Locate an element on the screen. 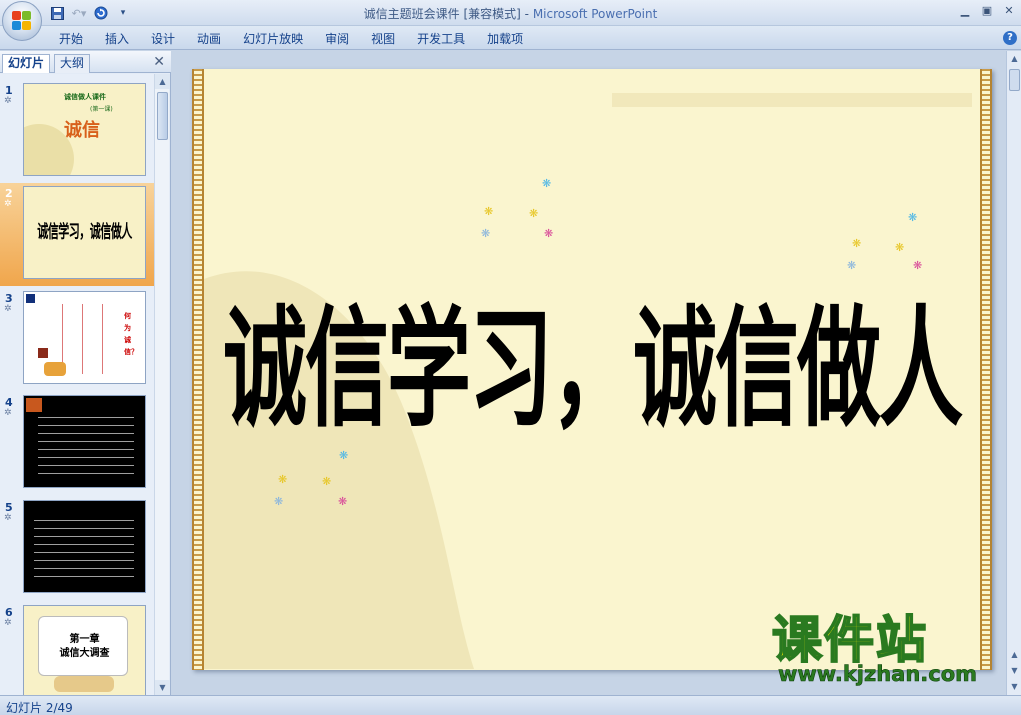  decor-stamp is located at coordinates (43, 353).